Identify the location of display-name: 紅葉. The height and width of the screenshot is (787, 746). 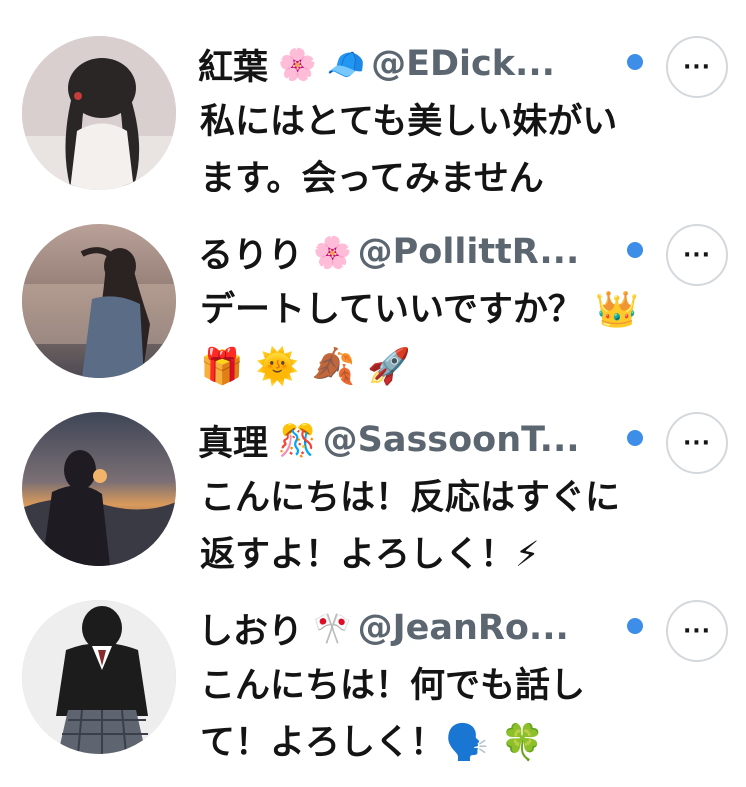
(233, 64).